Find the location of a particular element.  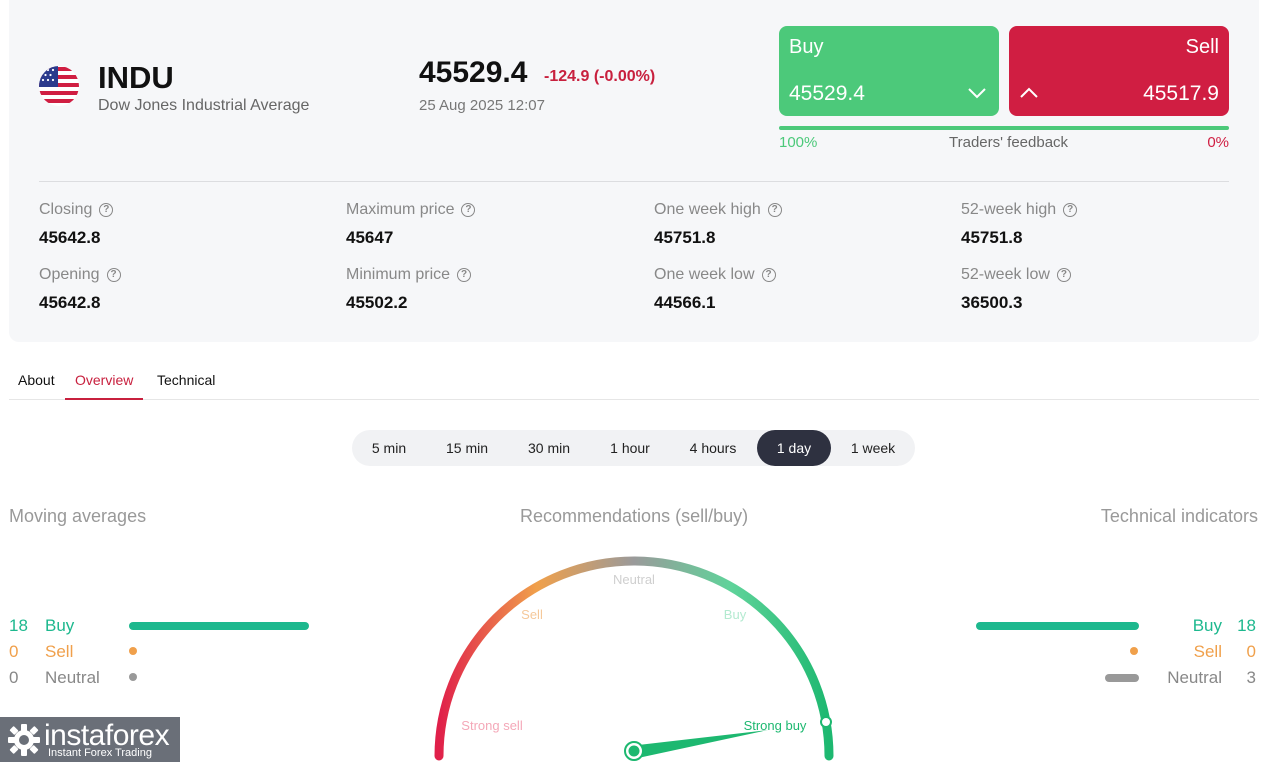

ti-neutral-count: 3 is located at coordinates (1251, 677).